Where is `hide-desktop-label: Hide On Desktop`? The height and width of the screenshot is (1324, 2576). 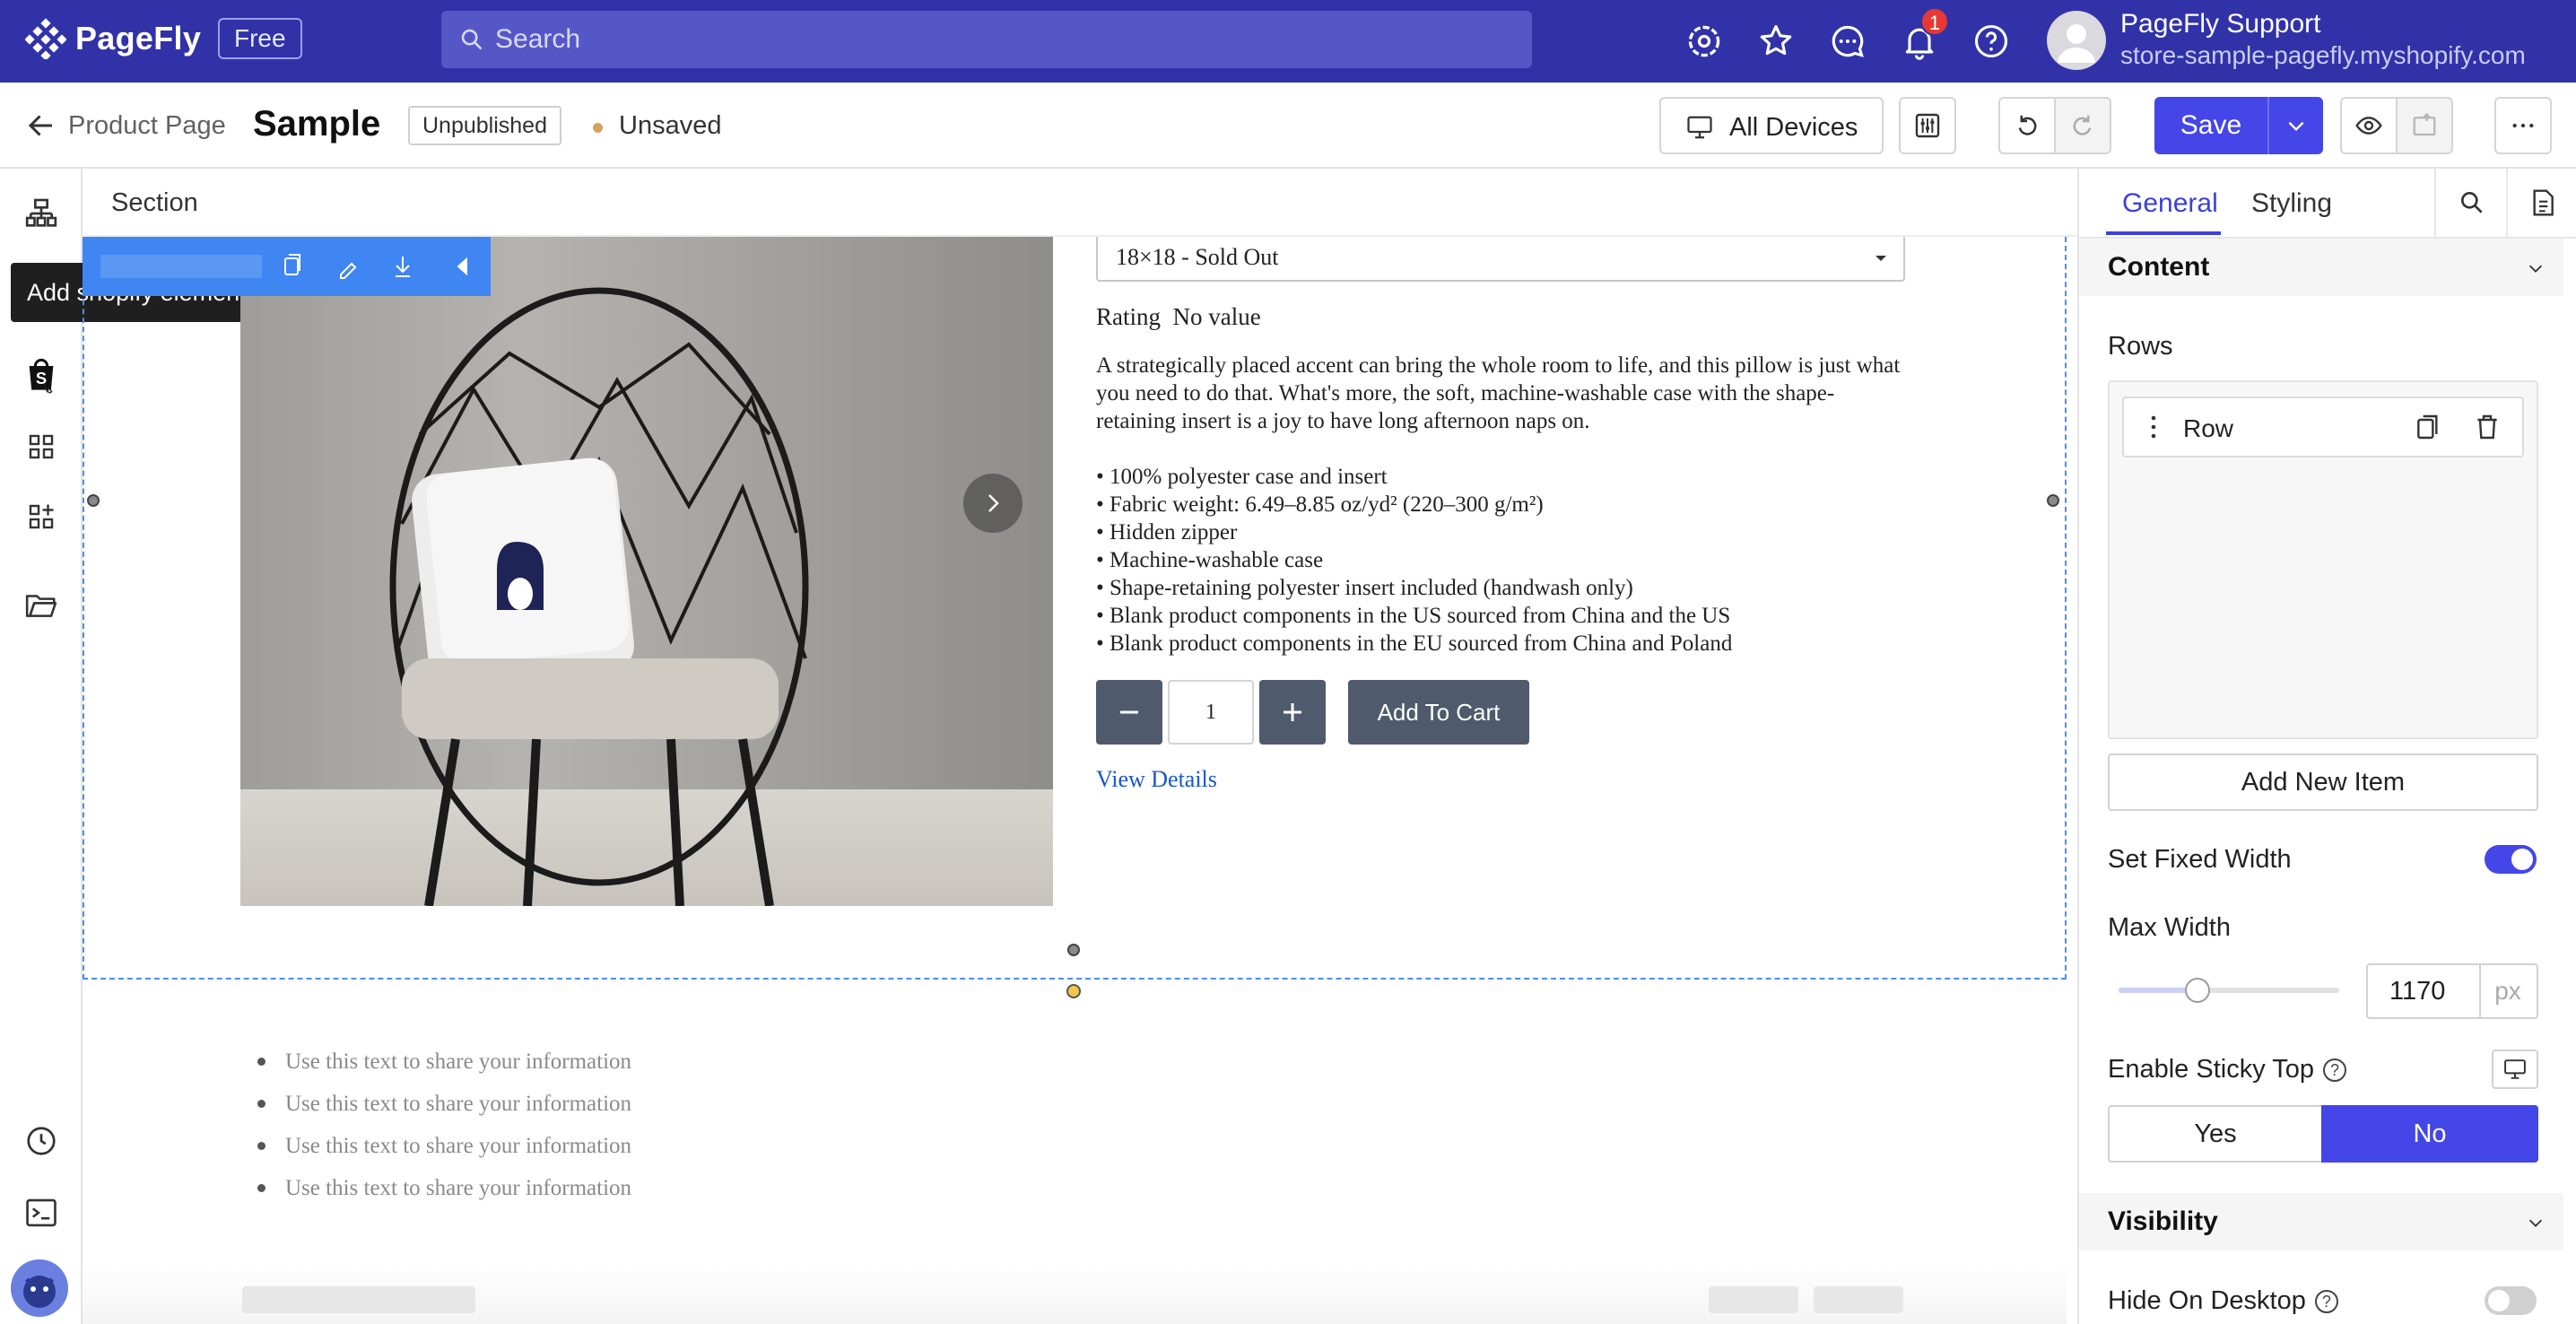 hide-desktop-label: Hide On Desktop is located at coordinates (2207, 1300).